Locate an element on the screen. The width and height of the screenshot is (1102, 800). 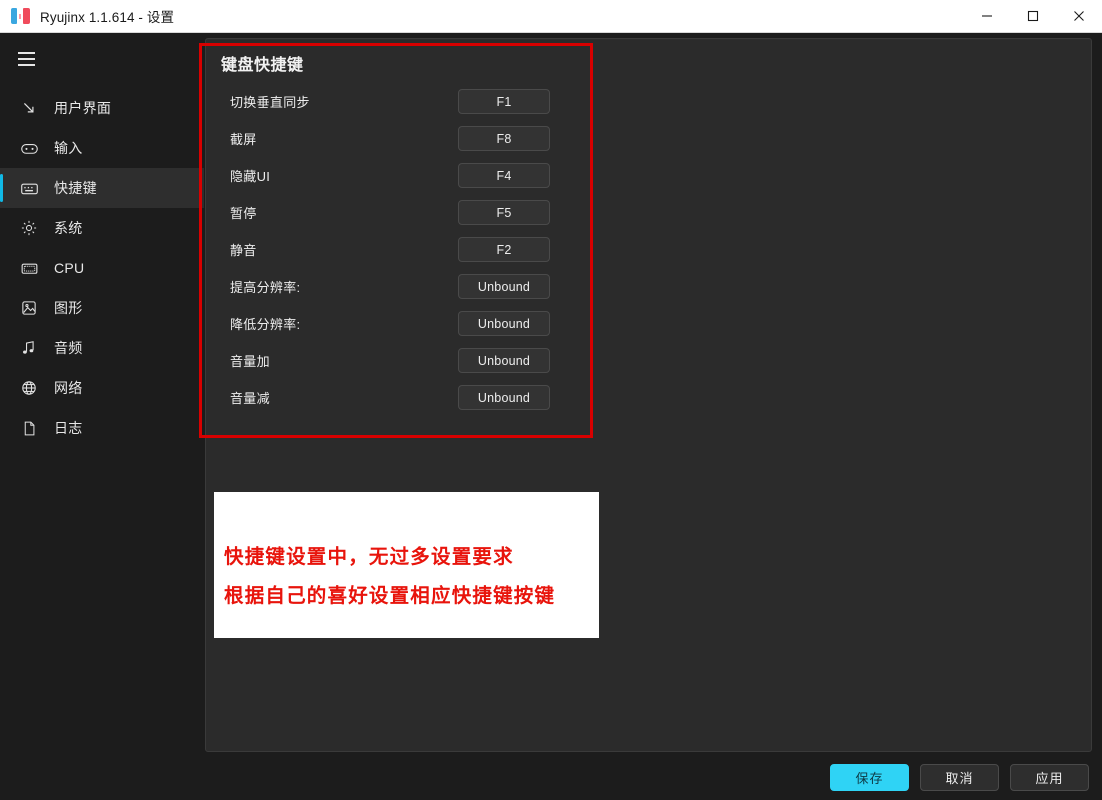
page-title: 键盘快捷键 is located at coordinates (262, 65).